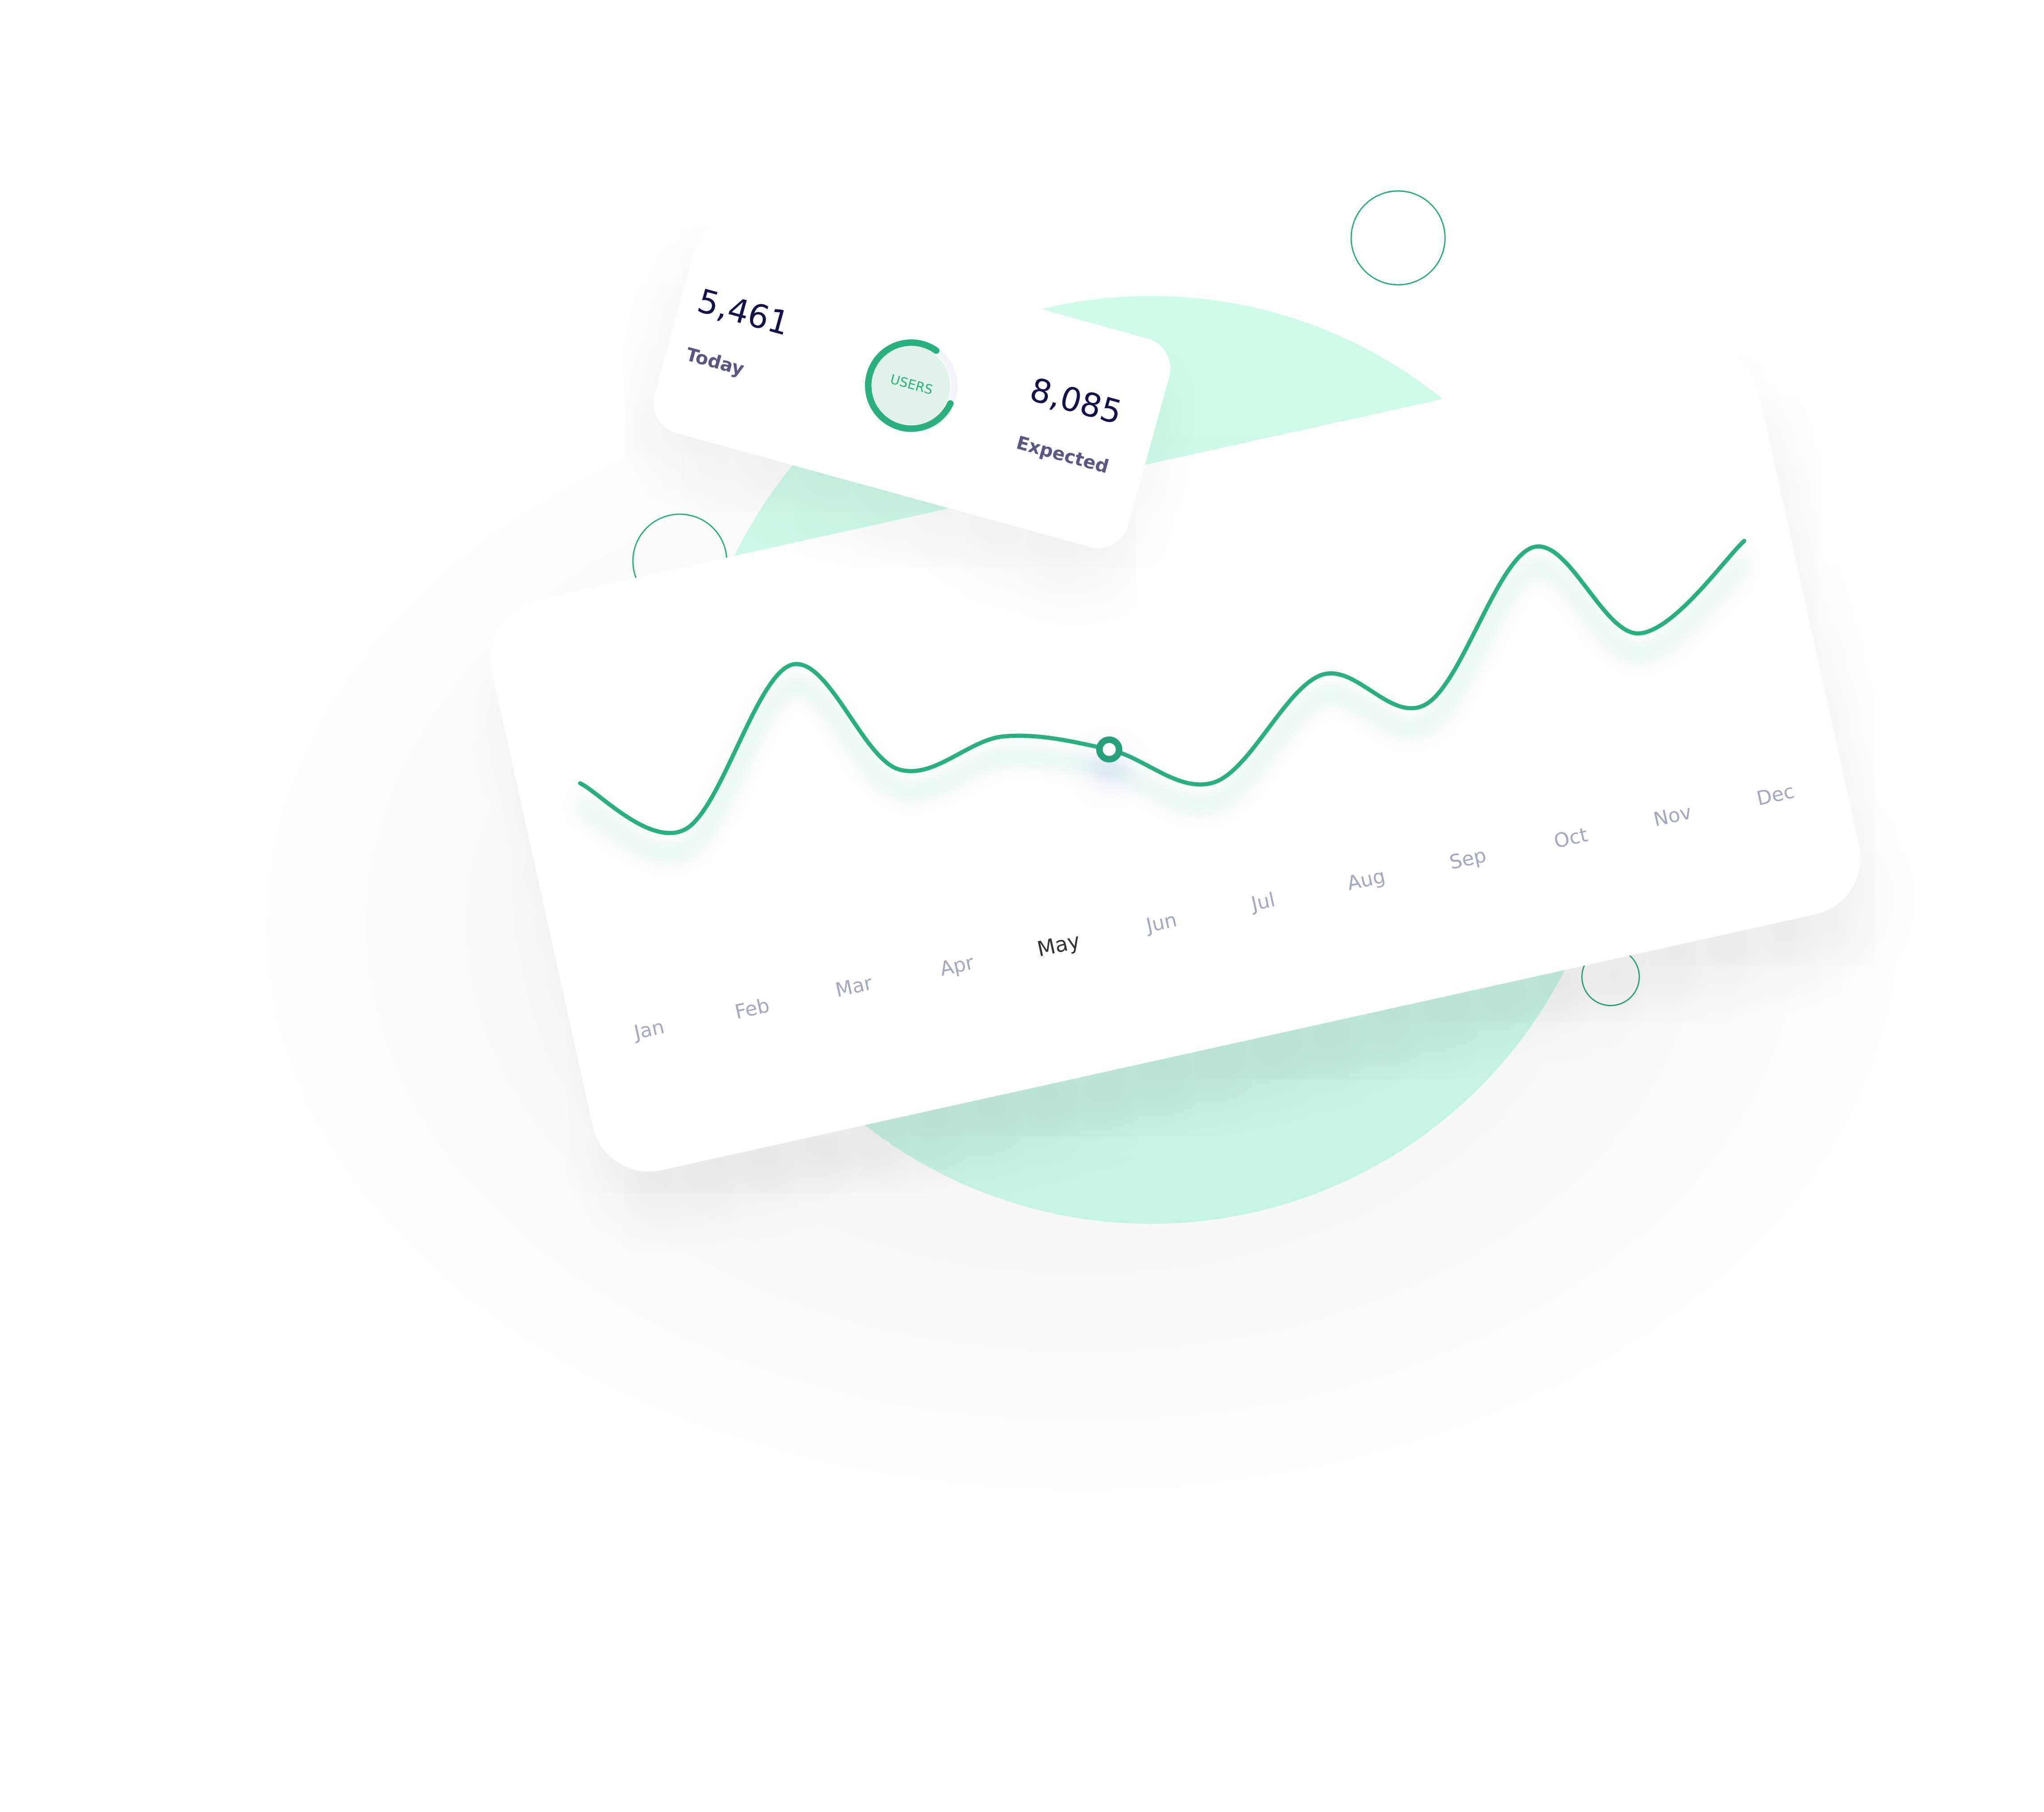 Image resolution: width=2044 pixels, height=1812 pixels. Describe the element at coordinates (1162, 699) in the screenshot. I see `line-chart` at that location.